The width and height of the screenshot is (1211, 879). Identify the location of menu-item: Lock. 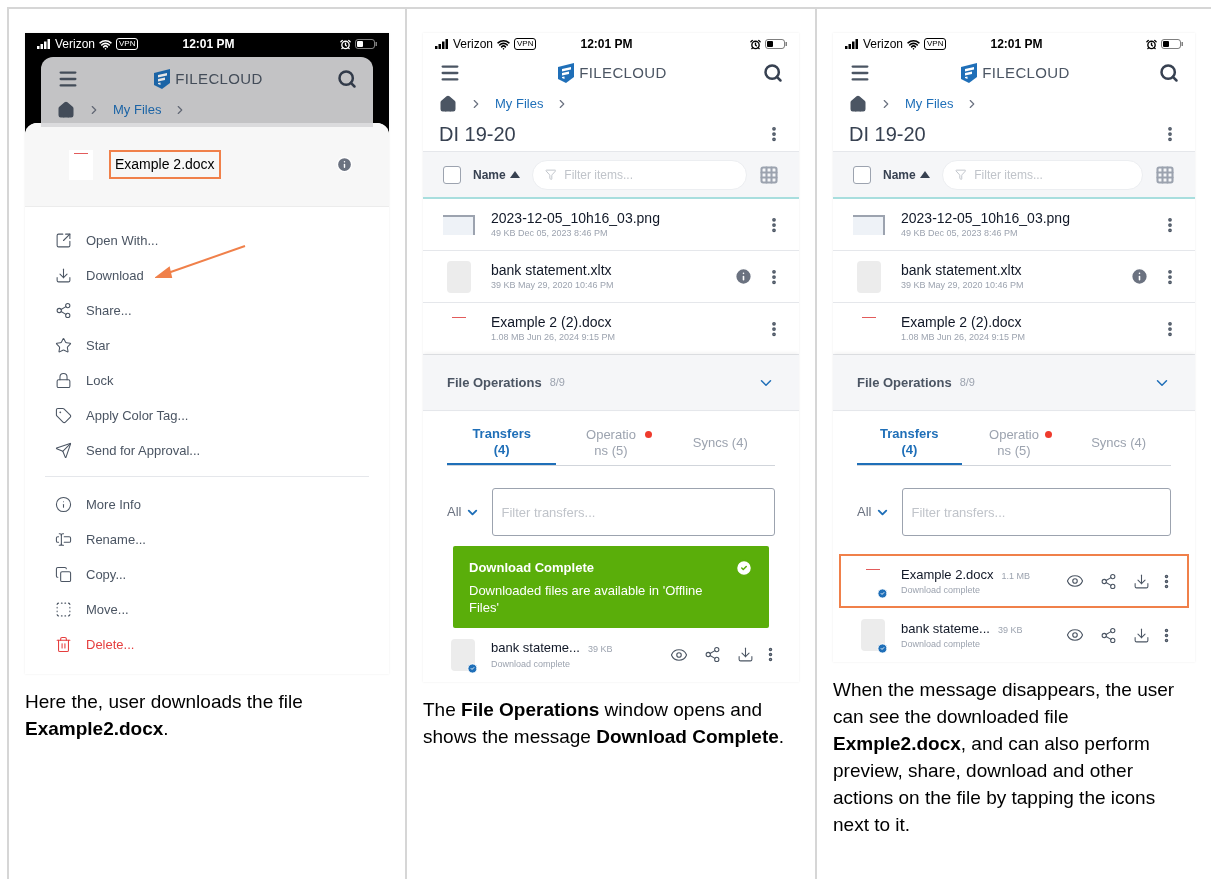
(84, 380).